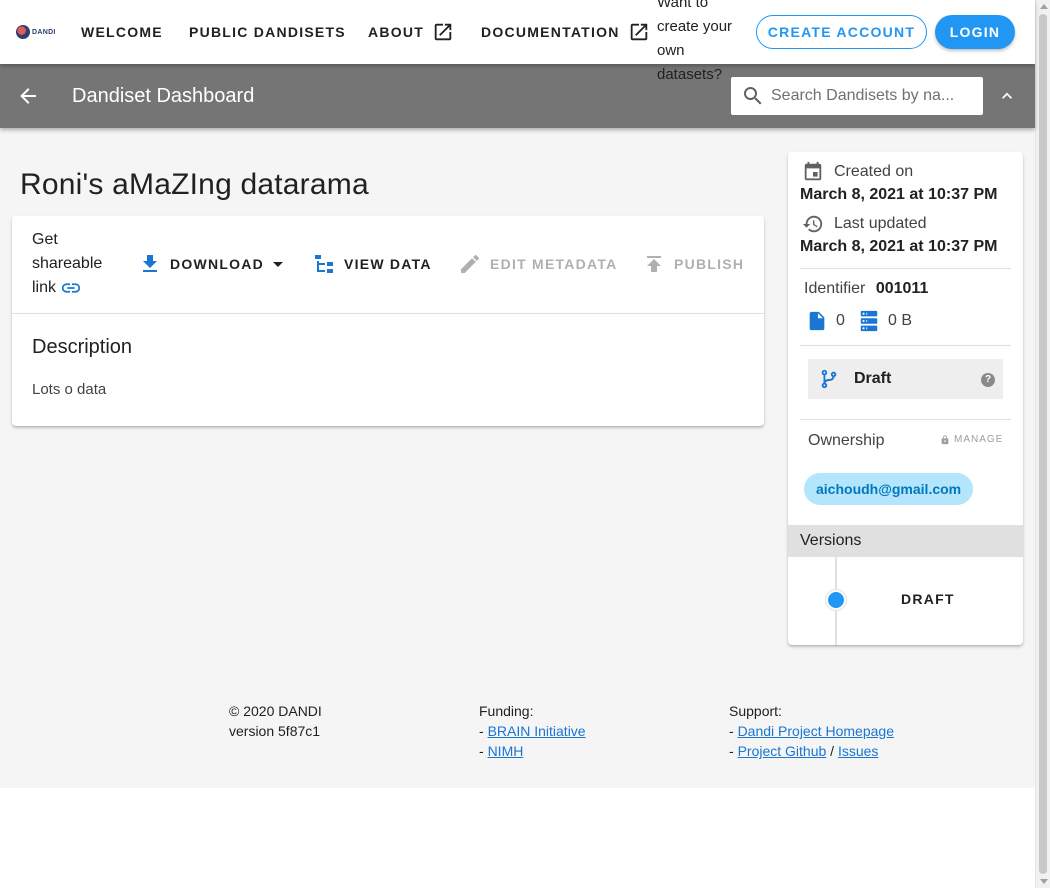  What do you see at coordinates (899, 246) in the screenshot?
I see `updated-value: March 8, 2021 at 10:37 PM` at bounding box center [899, 246].